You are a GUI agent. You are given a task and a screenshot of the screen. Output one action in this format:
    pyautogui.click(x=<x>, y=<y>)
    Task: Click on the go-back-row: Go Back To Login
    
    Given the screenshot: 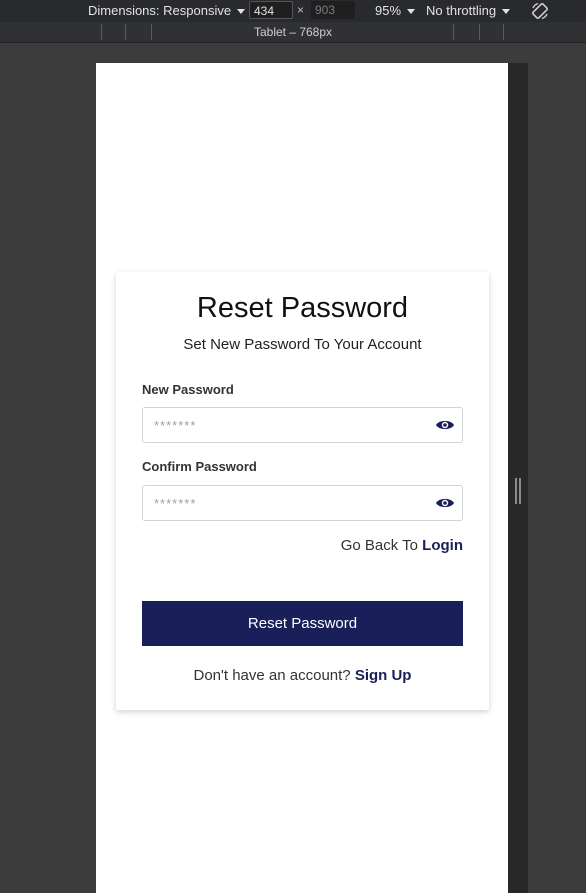 What is the action you would take?
    pyautogui.click(x=402, y=545)
    